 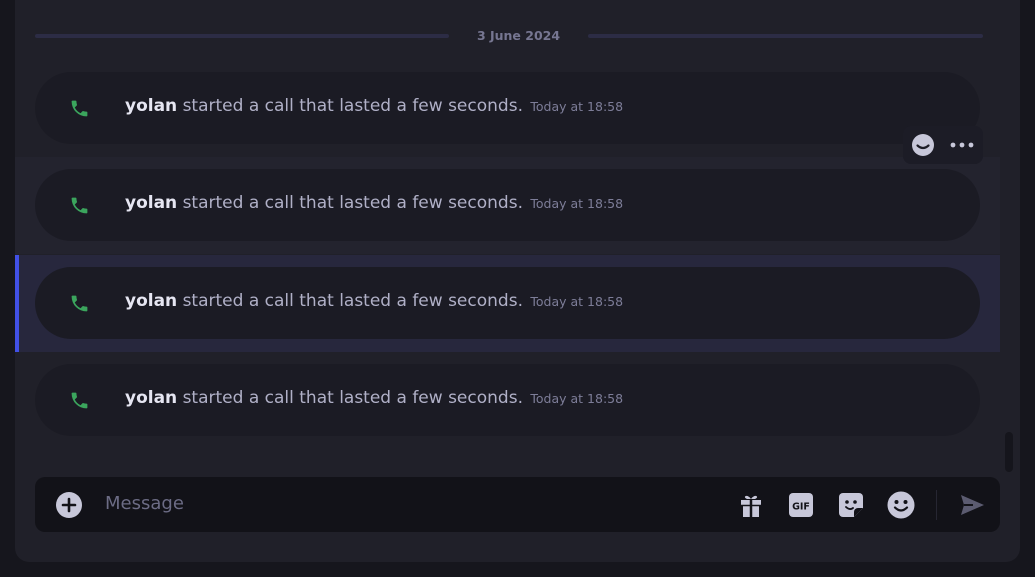 What do you see at coordinates (901, 505) in the screenshot?
I see `emoji-icon` at bounding box center [901, 505].